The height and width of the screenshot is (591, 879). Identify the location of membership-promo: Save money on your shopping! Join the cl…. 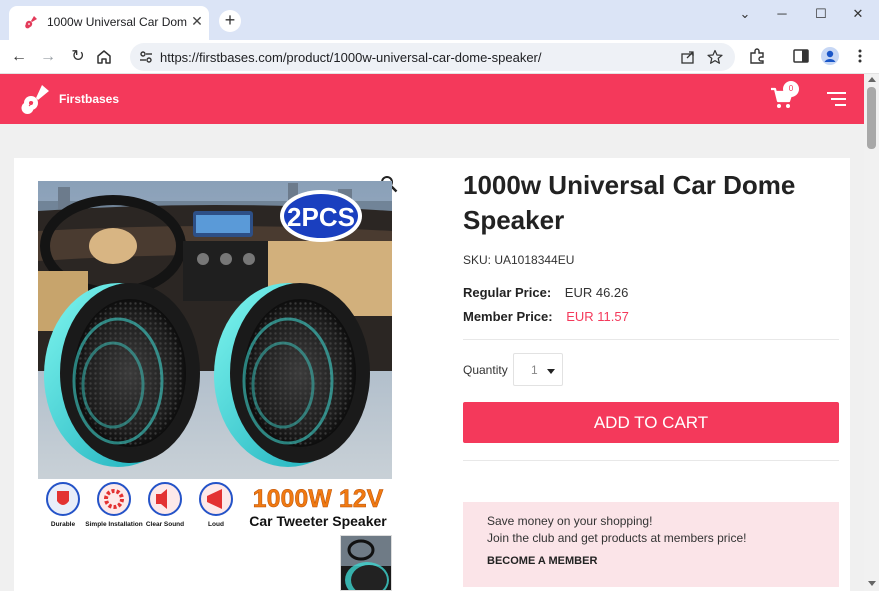
(651, 544).